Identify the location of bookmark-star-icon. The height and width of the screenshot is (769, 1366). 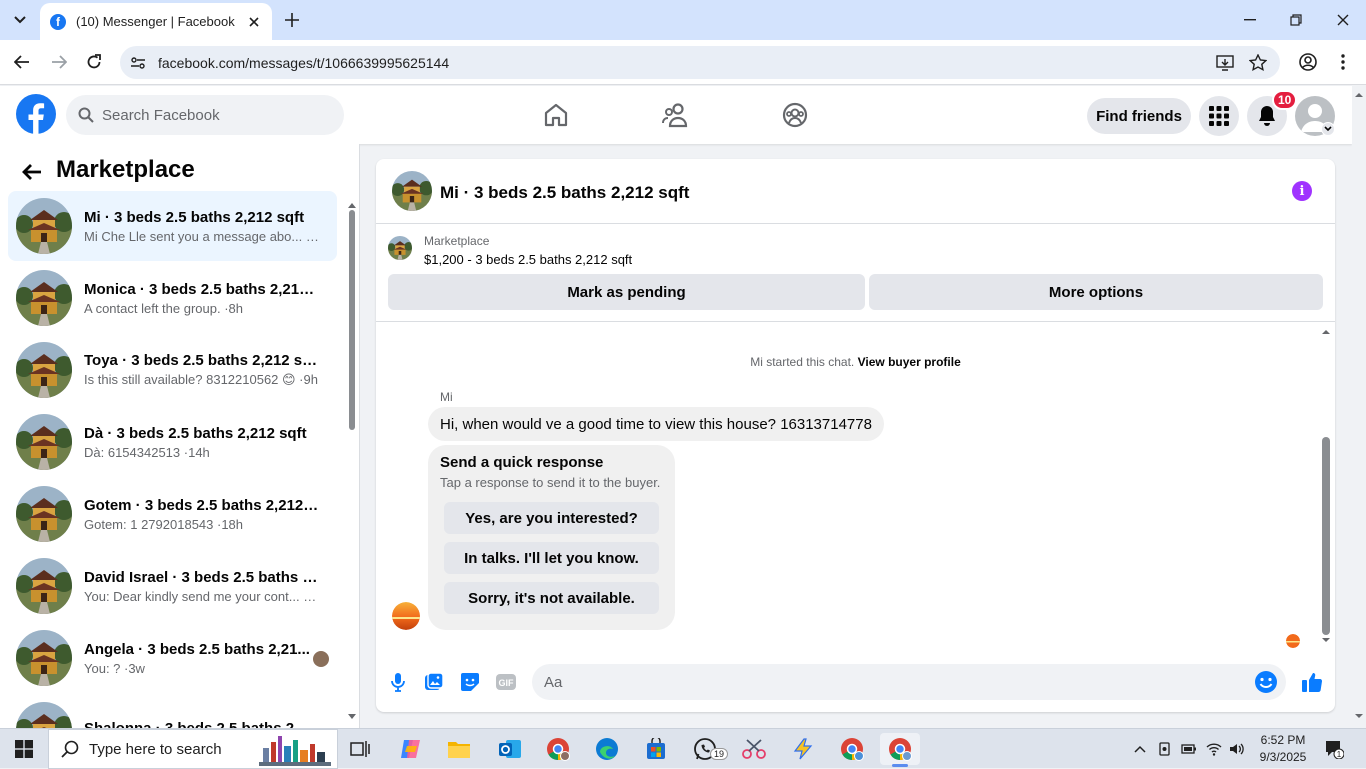
(1258, 63).